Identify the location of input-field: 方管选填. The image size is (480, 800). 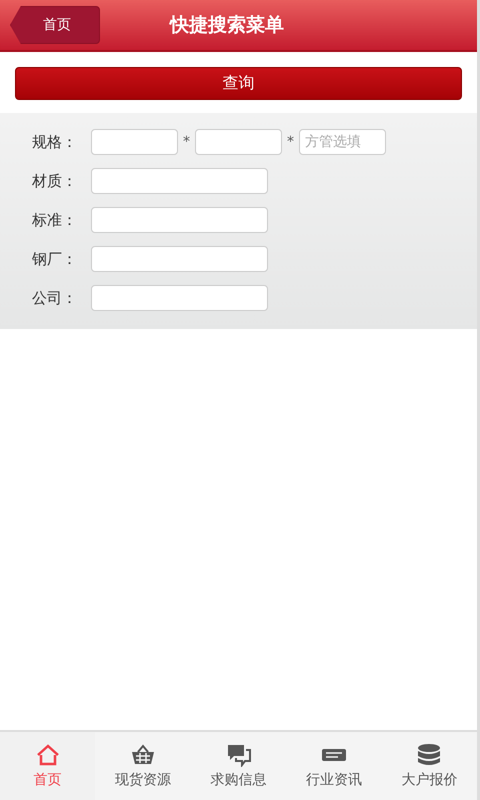
(342, 142).